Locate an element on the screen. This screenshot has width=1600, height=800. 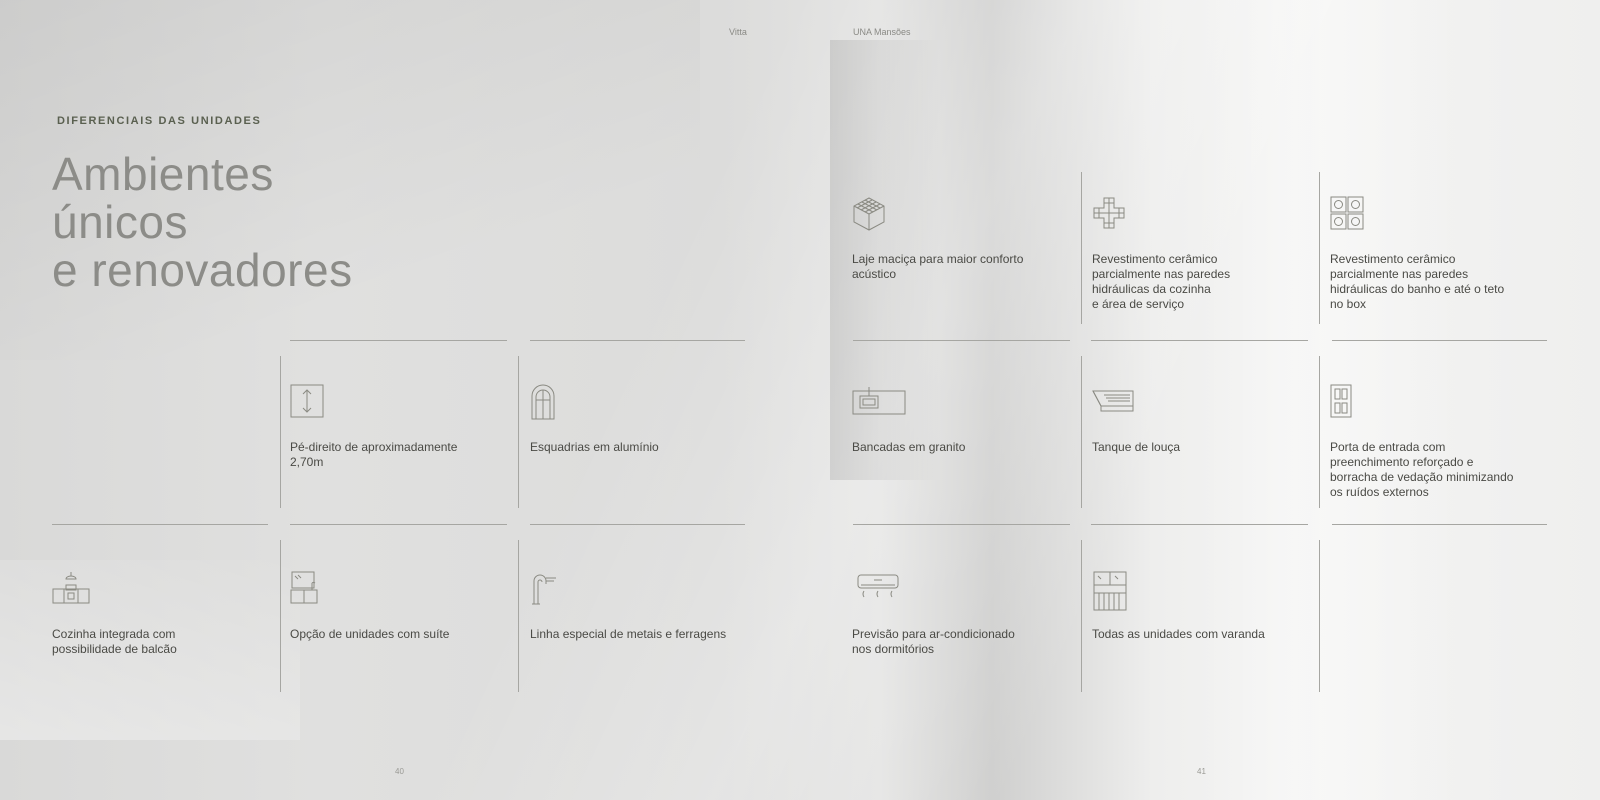
balcony-icon is located at coordinates (1110, 591).